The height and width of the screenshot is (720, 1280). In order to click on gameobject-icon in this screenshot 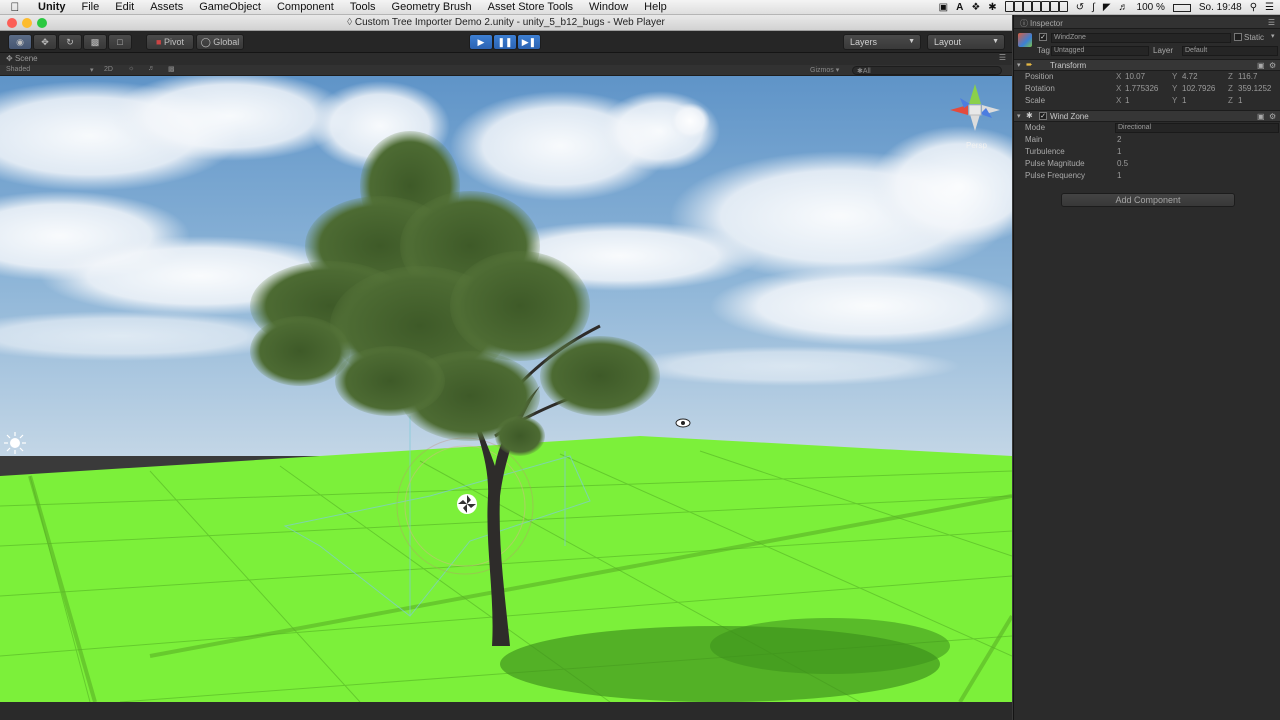, I will do `click(1025, 40)`.